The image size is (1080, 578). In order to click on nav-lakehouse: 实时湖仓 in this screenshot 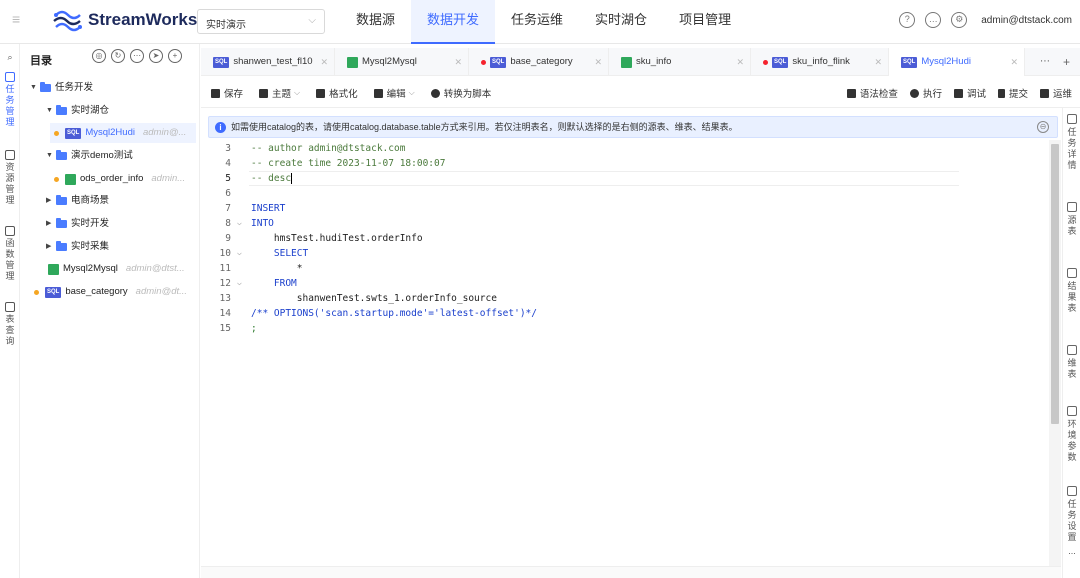, I will do `click(621, 22)`.